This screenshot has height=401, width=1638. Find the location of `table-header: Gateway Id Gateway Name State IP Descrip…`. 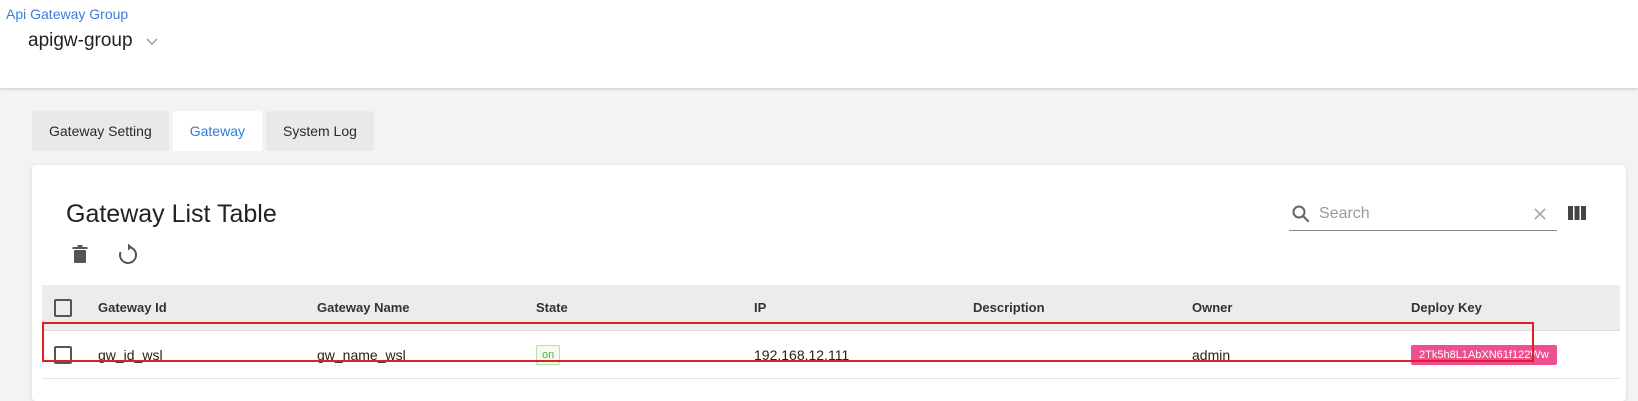

table-header: Gateway Id Gateway Name State IP Descrip… is located at coordinates (831, 308).